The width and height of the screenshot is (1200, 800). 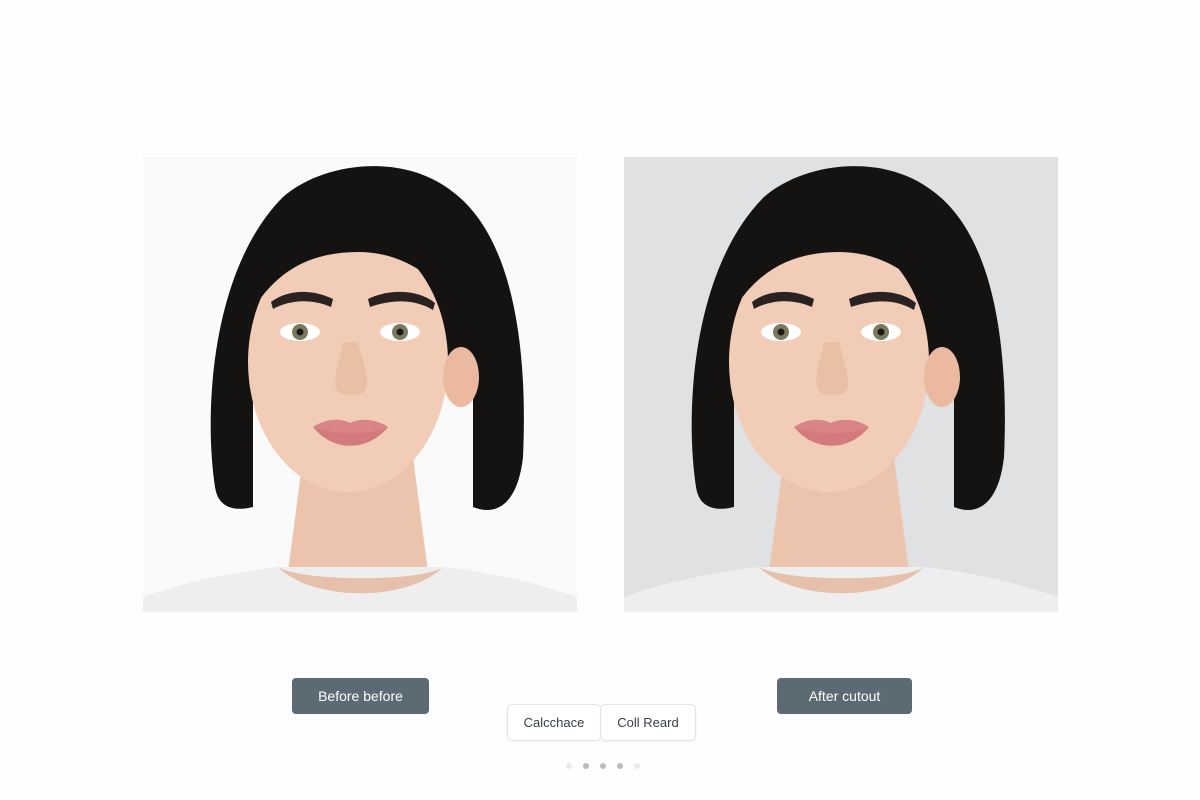 I want to click on calcchace-button: Calcchace, so click(x=554, y=722).